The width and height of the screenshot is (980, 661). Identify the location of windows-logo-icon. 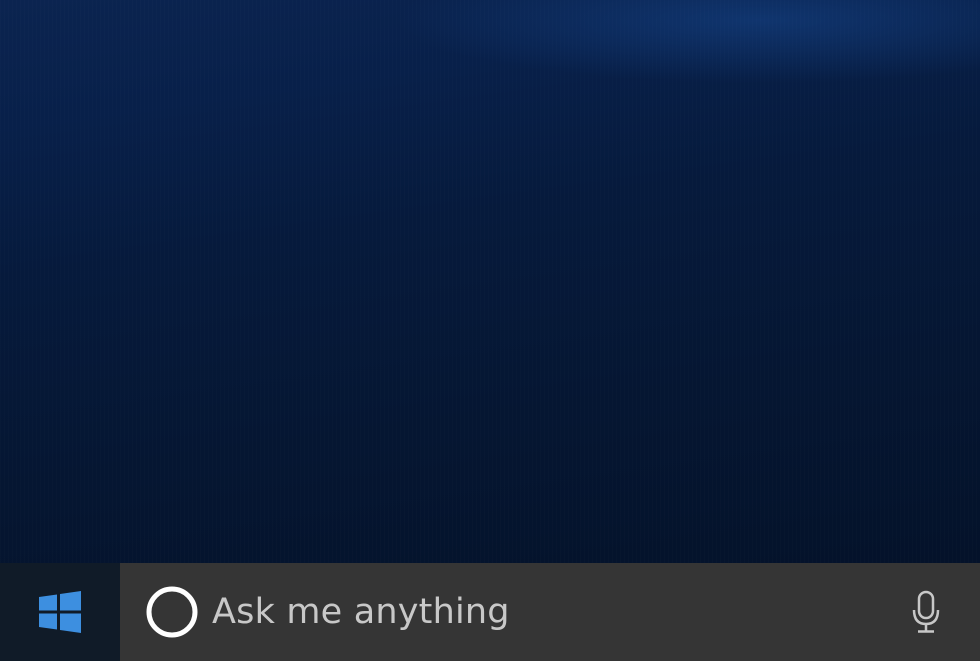
(60, 612).